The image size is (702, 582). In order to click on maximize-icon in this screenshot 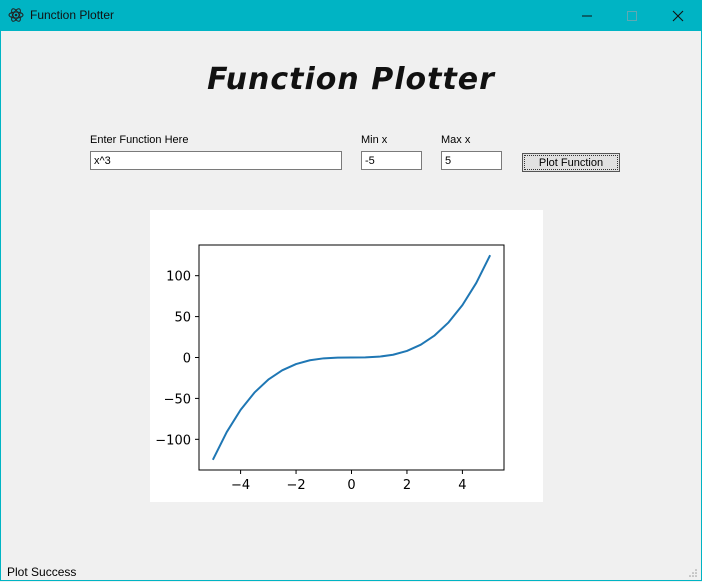, I will do `click(632, 15)`.